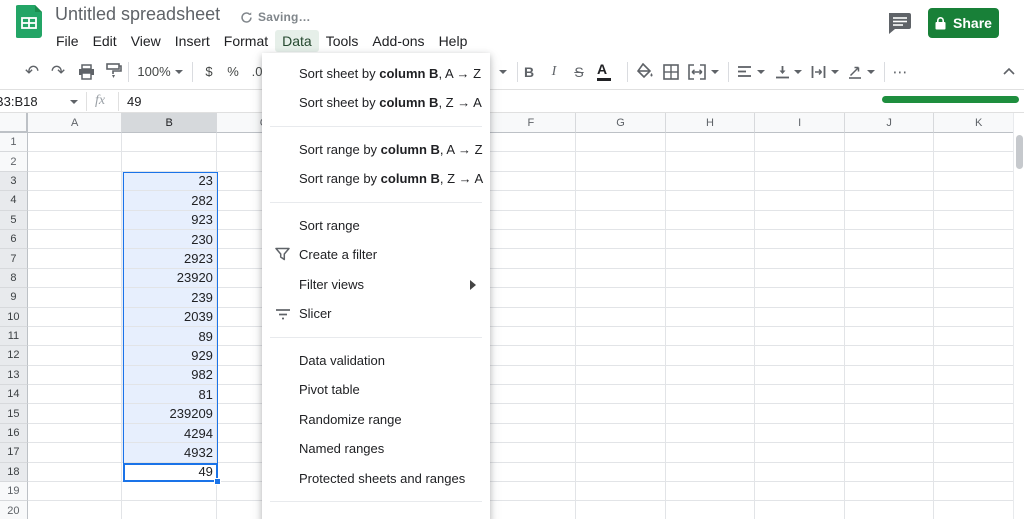  I want to click on cell-G19, so click(621, 492).